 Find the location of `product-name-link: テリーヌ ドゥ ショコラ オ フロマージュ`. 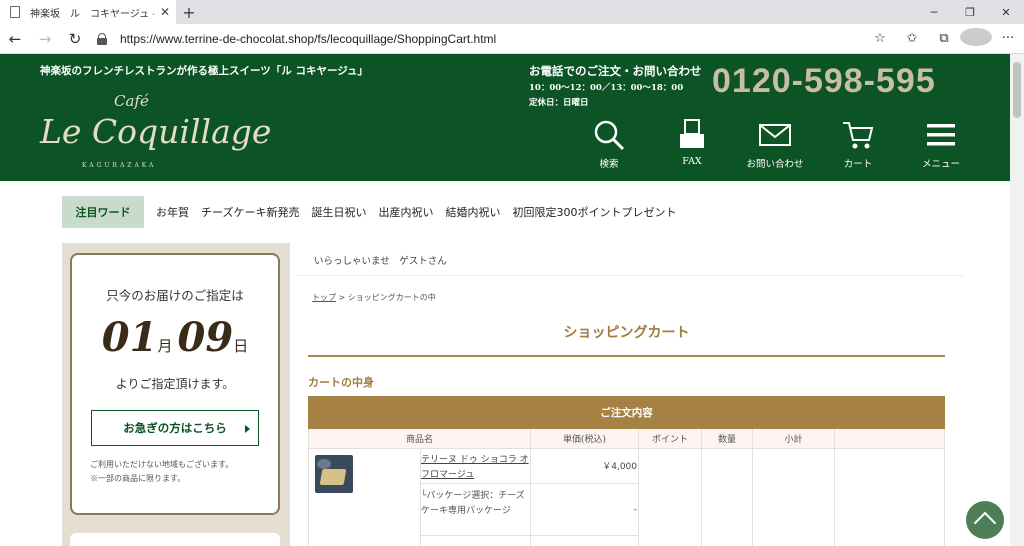

product-name-link: テリーヌ ドゥ ショコラ オ フロマージュ is located at coordinates (475, 468).